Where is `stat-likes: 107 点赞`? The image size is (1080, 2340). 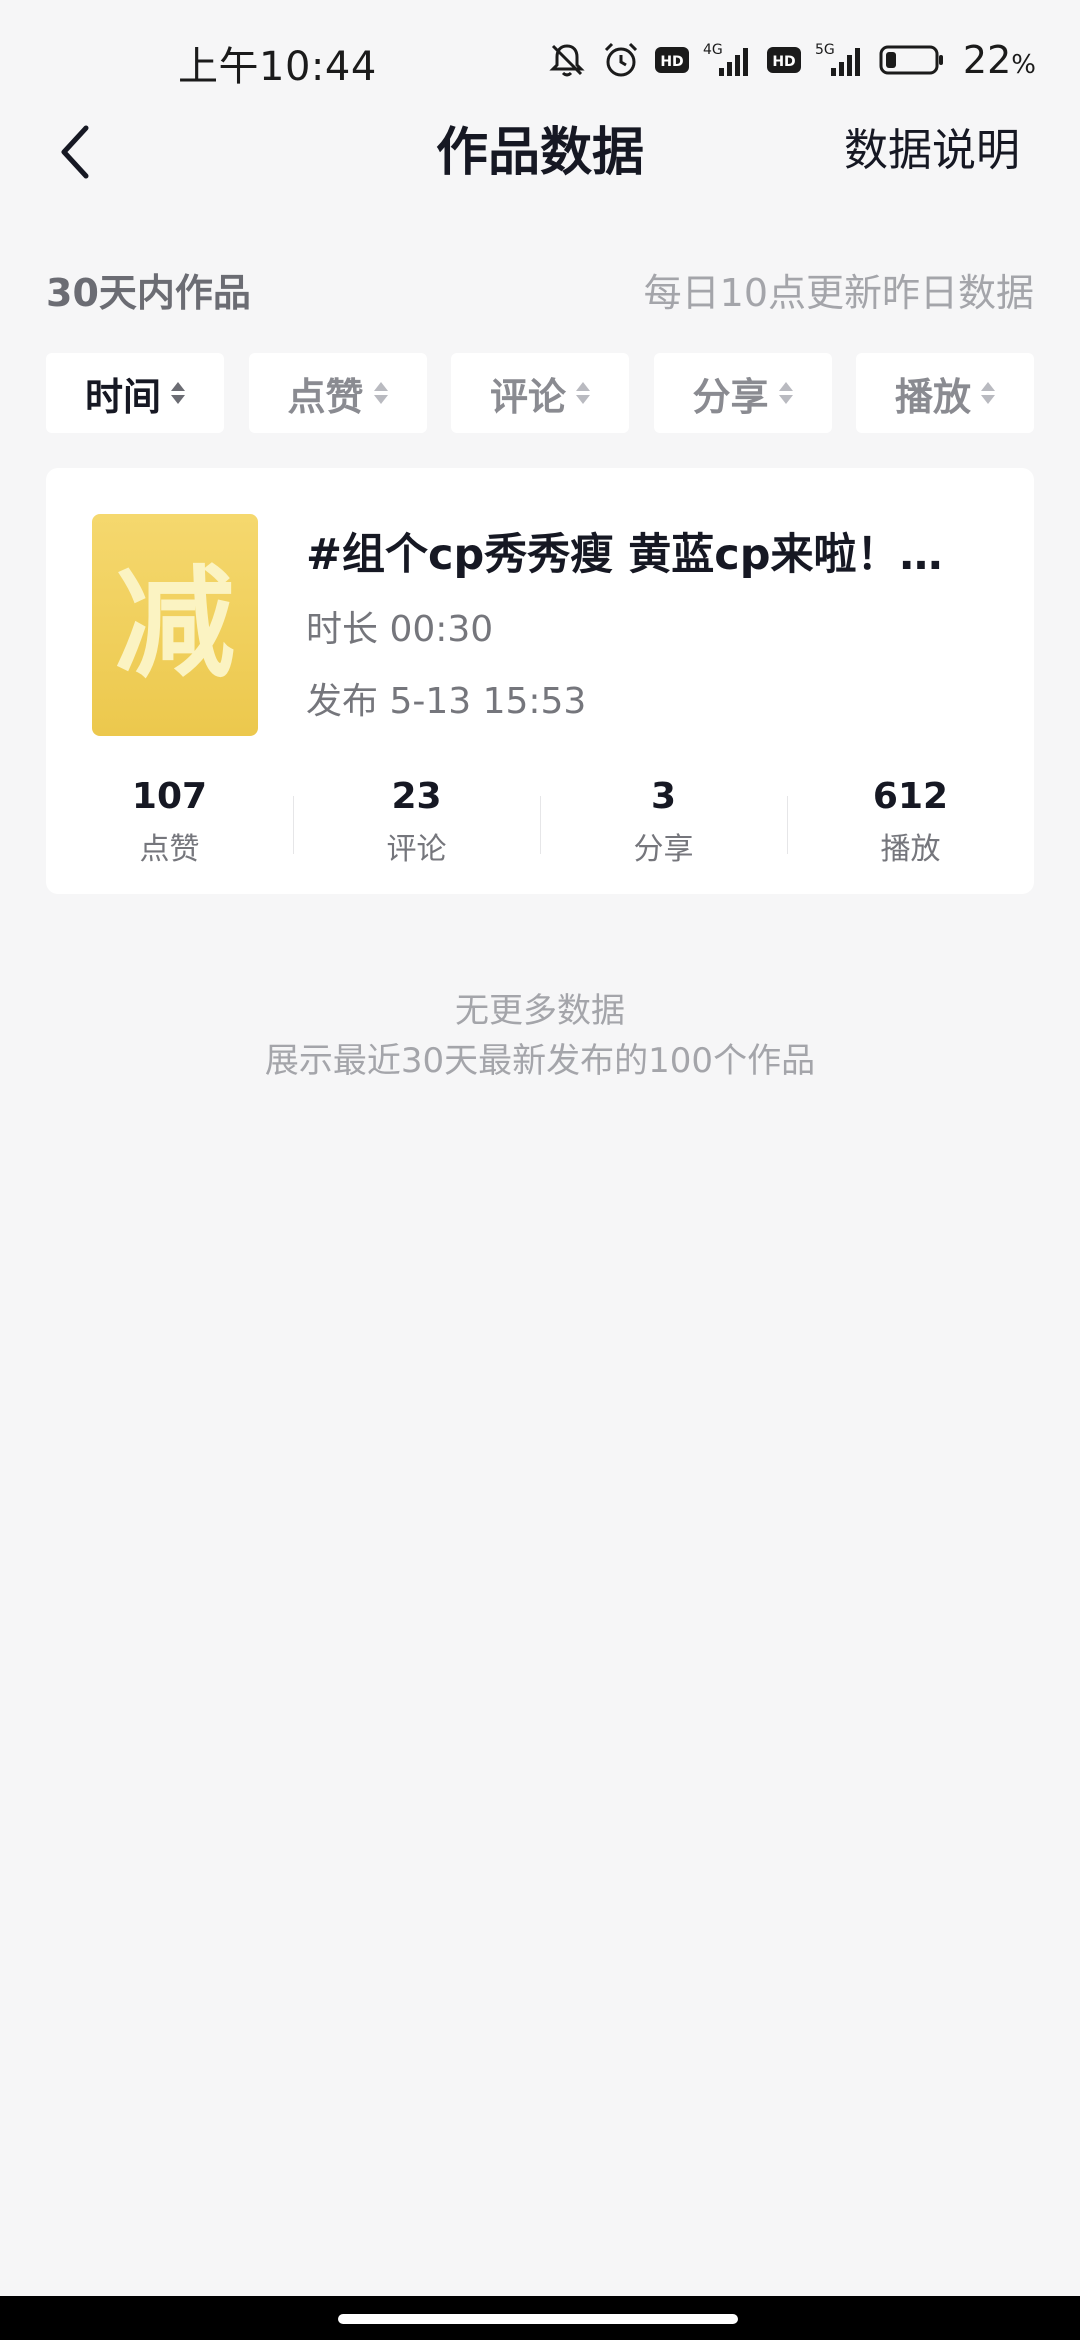
stat-likes: 107 点赞 is located at coordinates (169, 824).